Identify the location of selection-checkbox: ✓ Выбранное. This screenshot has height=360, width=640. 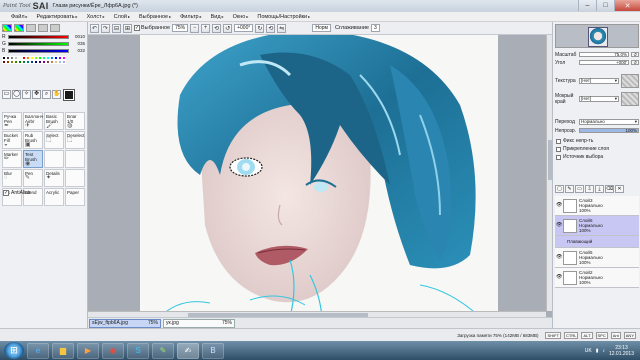
(152, 28).